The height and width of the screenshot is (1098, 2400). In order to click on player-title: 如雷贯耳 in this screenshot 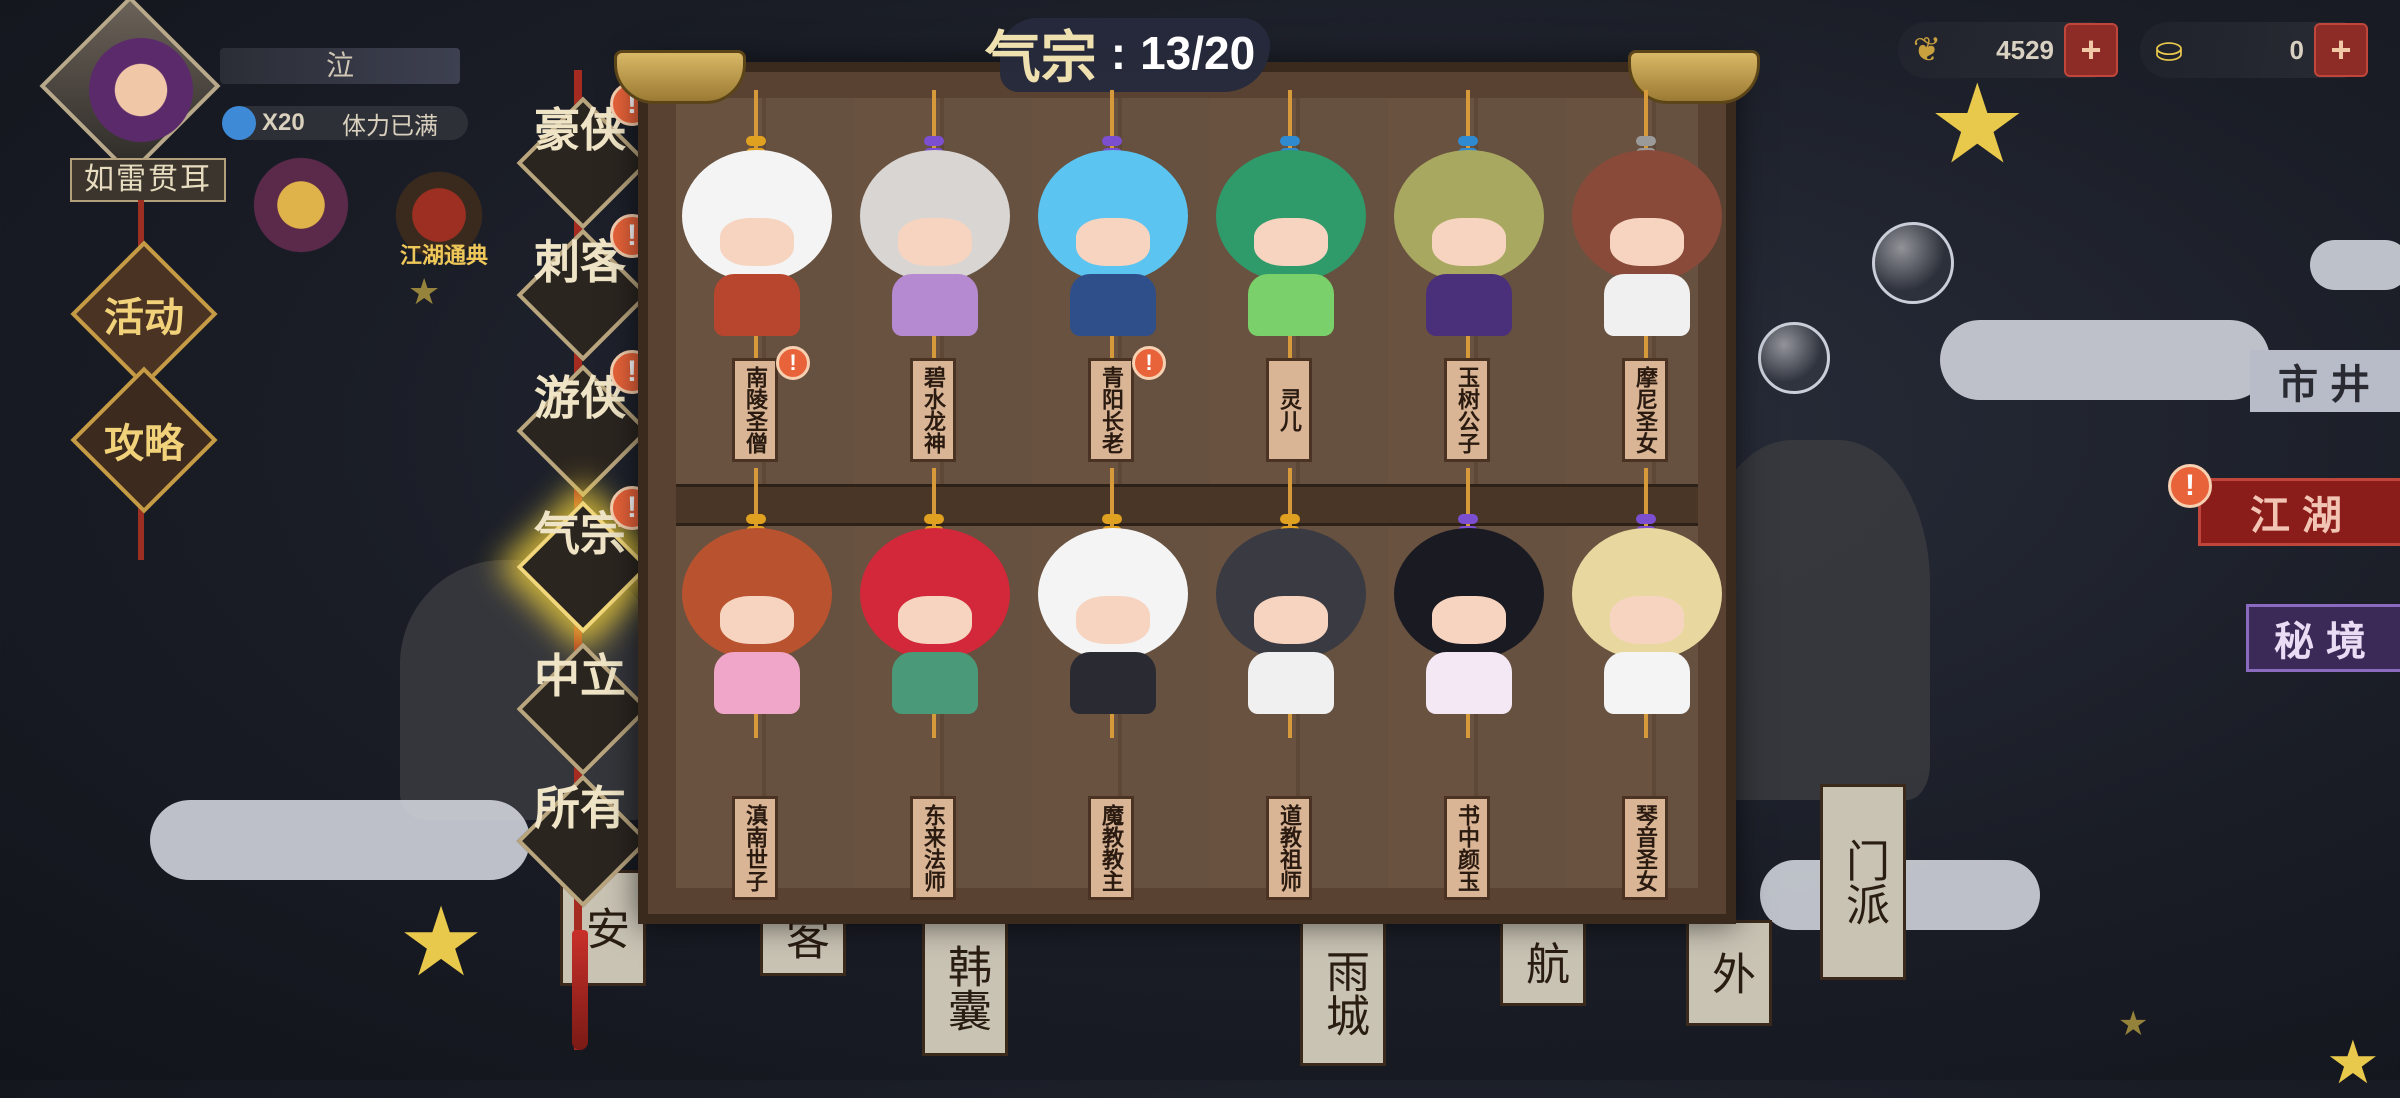, I will do `click(148, 180)`.